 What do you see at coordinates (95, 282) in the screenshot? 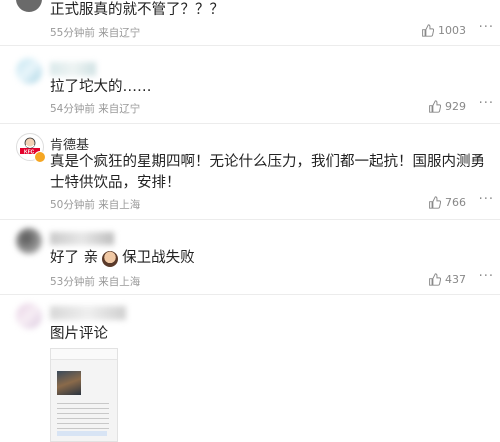
I see `comment-meta: 53分钟前 来自上海` at bounding box center [95, 282].